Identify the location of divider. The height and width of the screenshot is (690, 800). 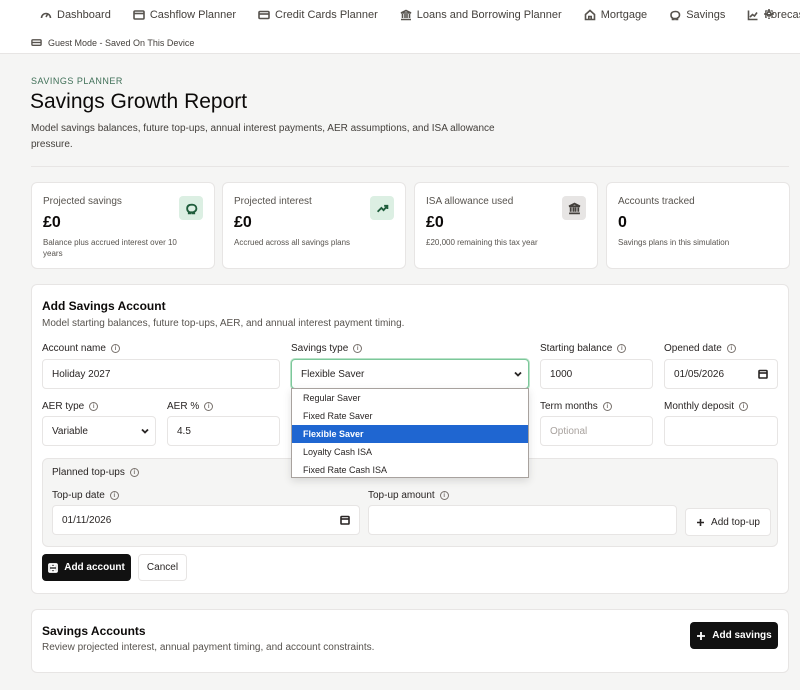
(410, 166).